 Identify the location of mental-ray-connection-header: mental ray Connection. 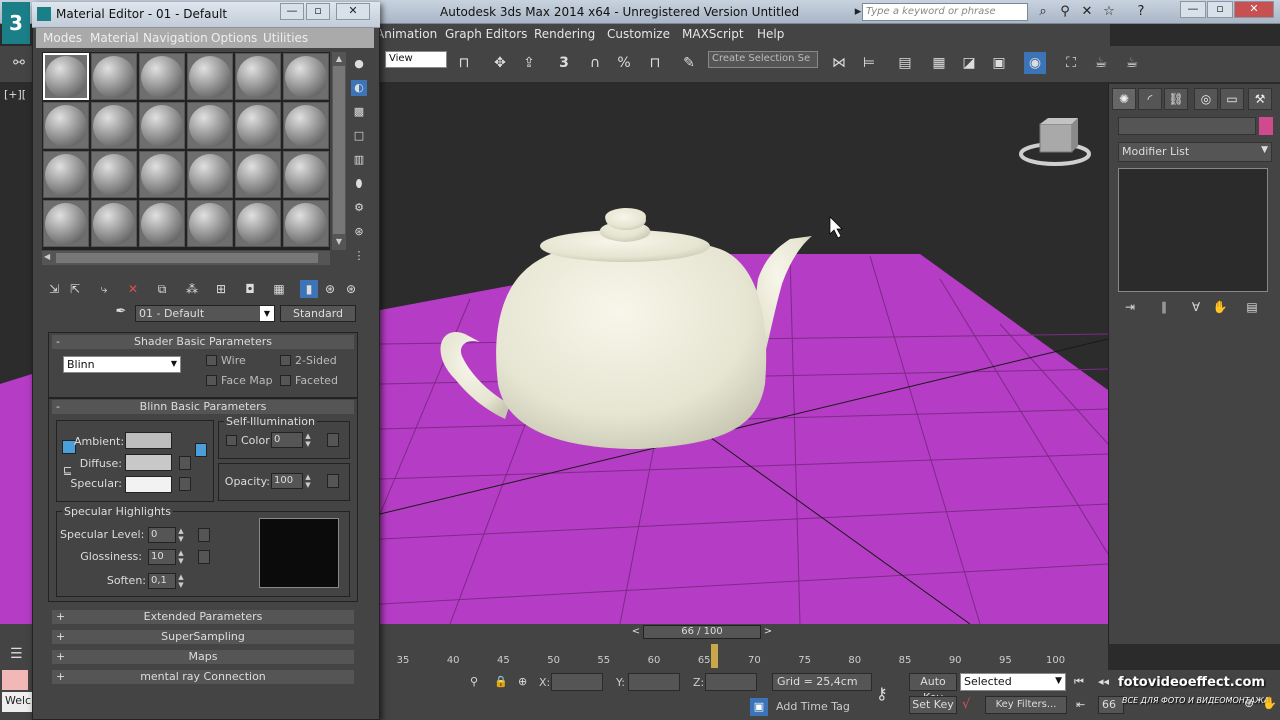
(203, 677).